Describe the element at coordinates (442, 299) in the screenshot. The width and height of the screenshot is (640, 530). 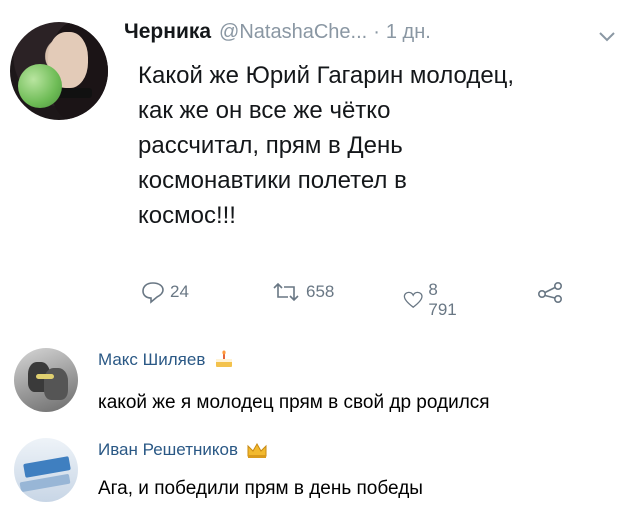
I see `like-count: 8 791` at that location.